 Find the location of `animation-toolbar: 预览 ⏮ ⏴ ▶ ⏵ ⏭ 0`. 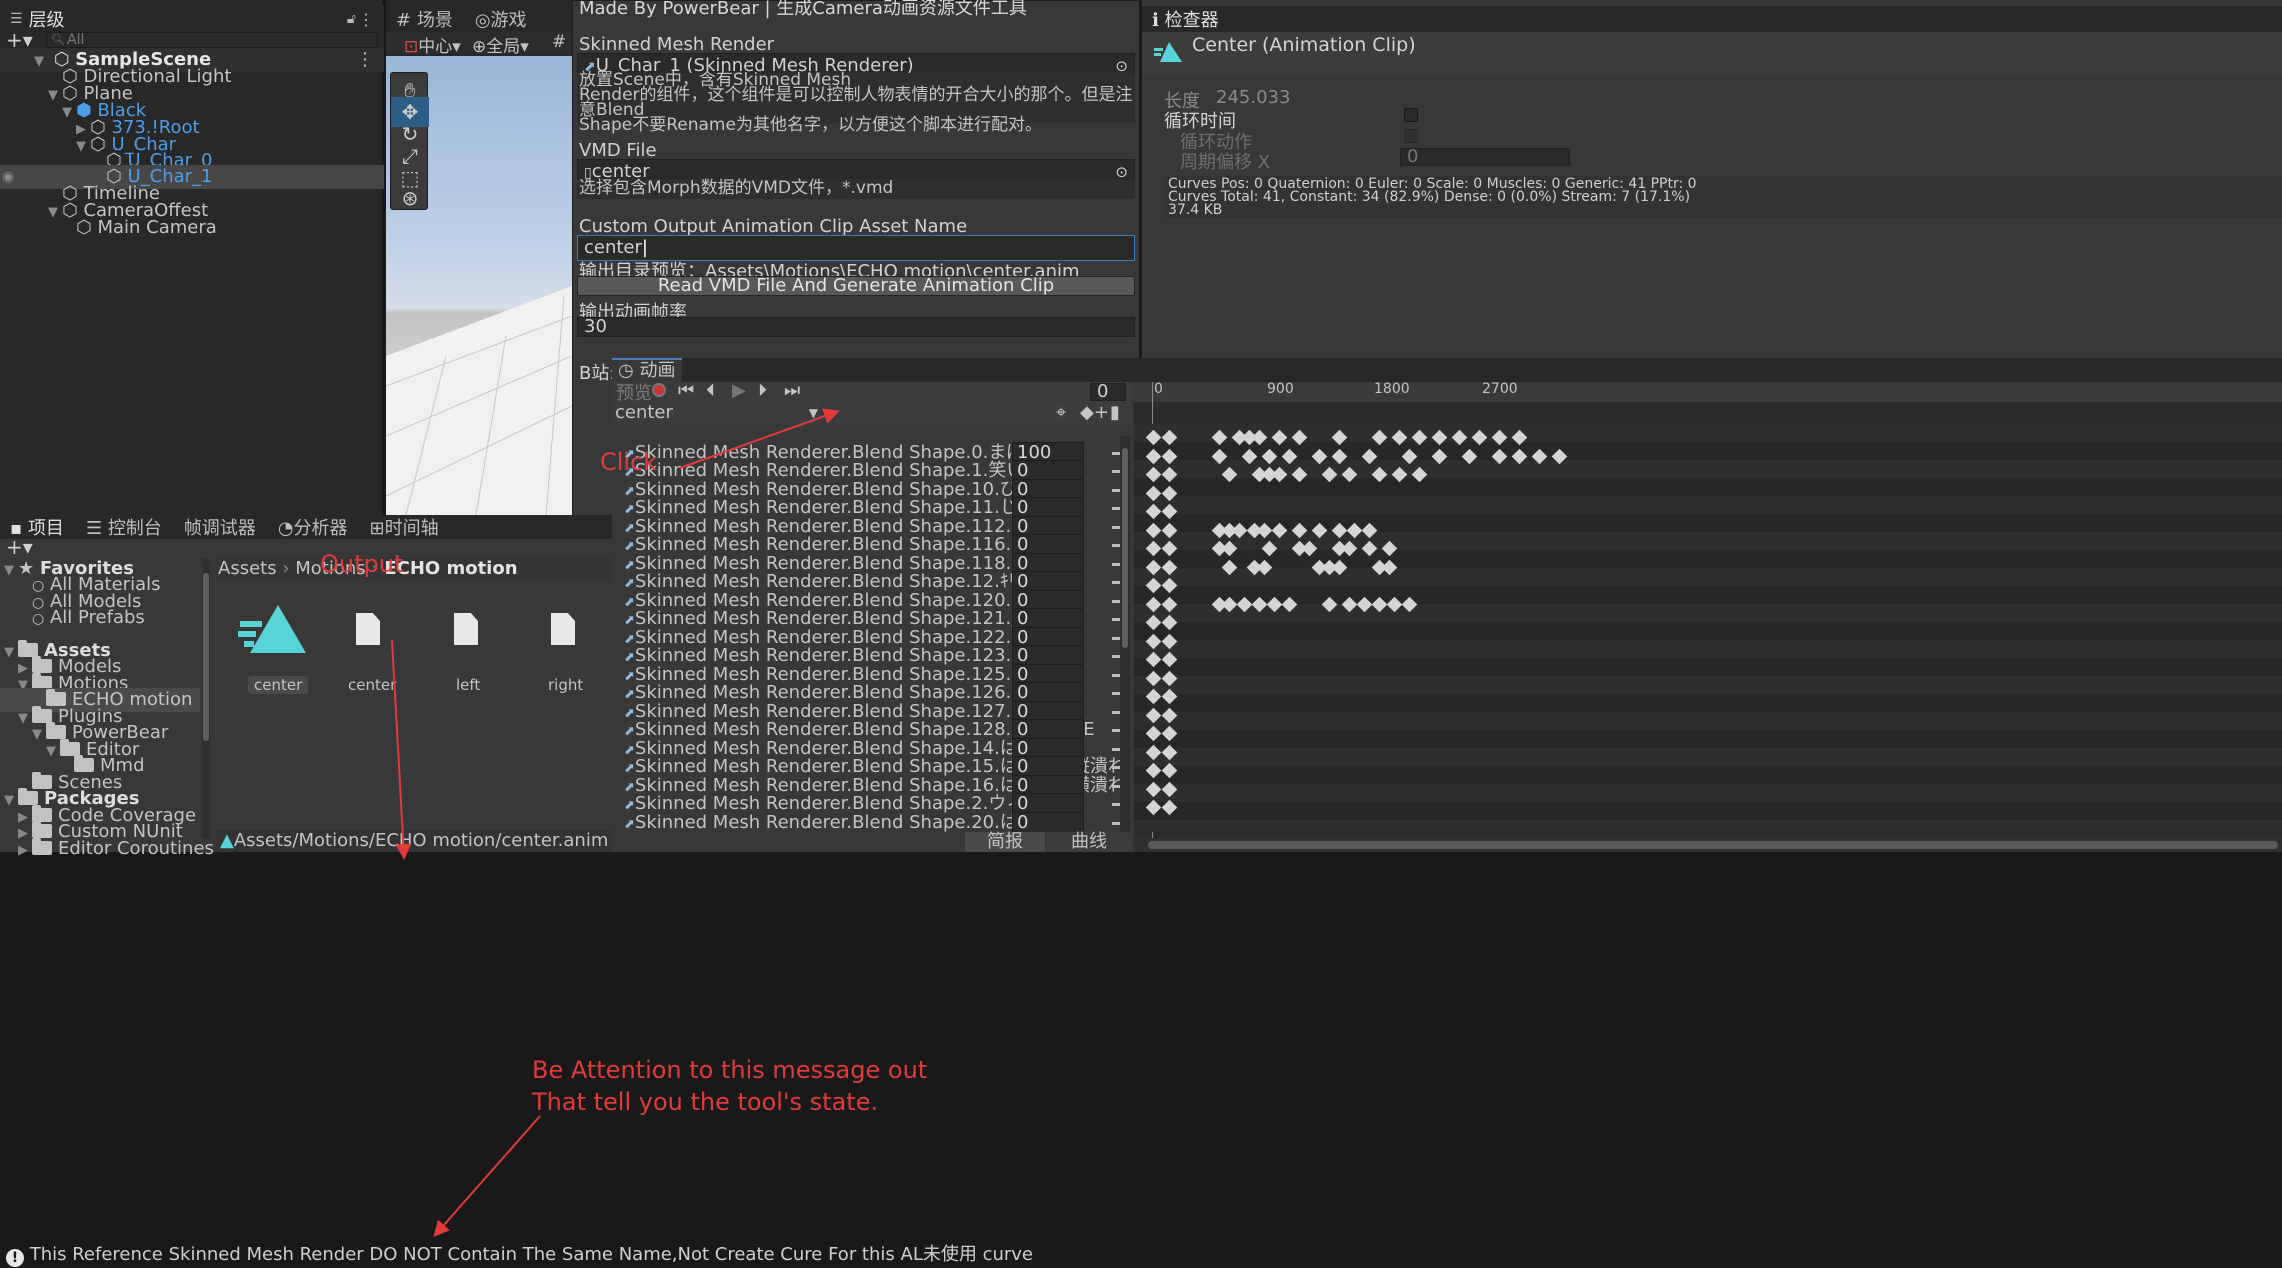

animation-toolbar: 预览 ⏮ ⏴ ▶ ⏵ ⏭ 0 is located at coordinates (872, 392).